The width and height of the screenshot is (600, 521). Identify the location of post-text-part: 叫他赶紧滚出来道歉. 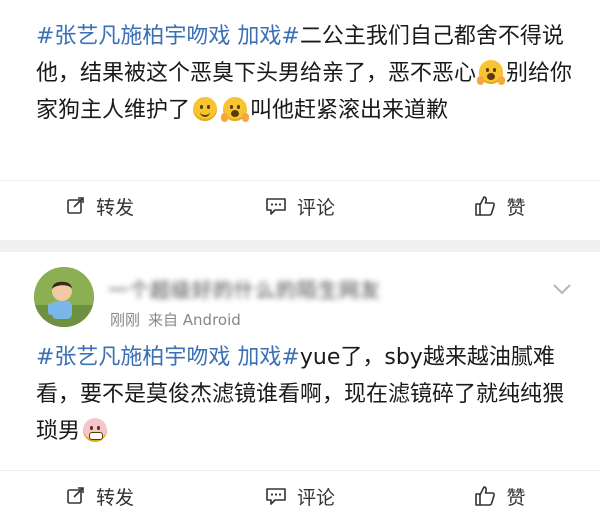
(349, 110).